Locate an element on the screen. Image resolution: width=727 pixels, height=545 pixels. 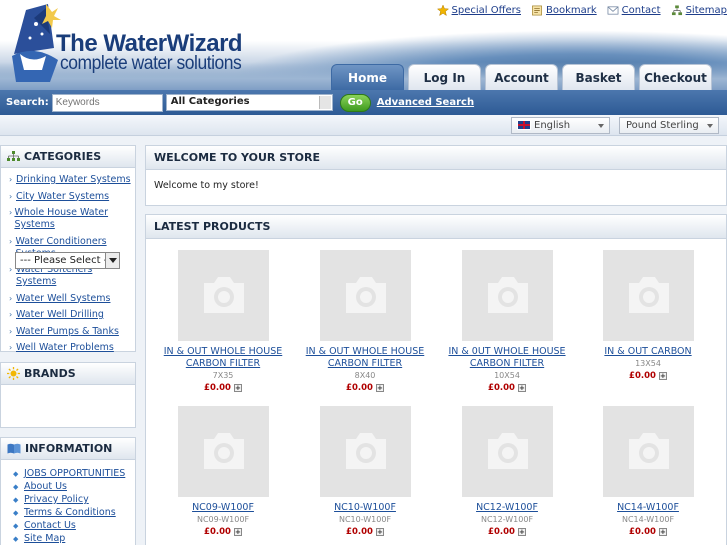
welcome-header: WELCOME TO YOUR STORE is located at coordinates (436, 158).